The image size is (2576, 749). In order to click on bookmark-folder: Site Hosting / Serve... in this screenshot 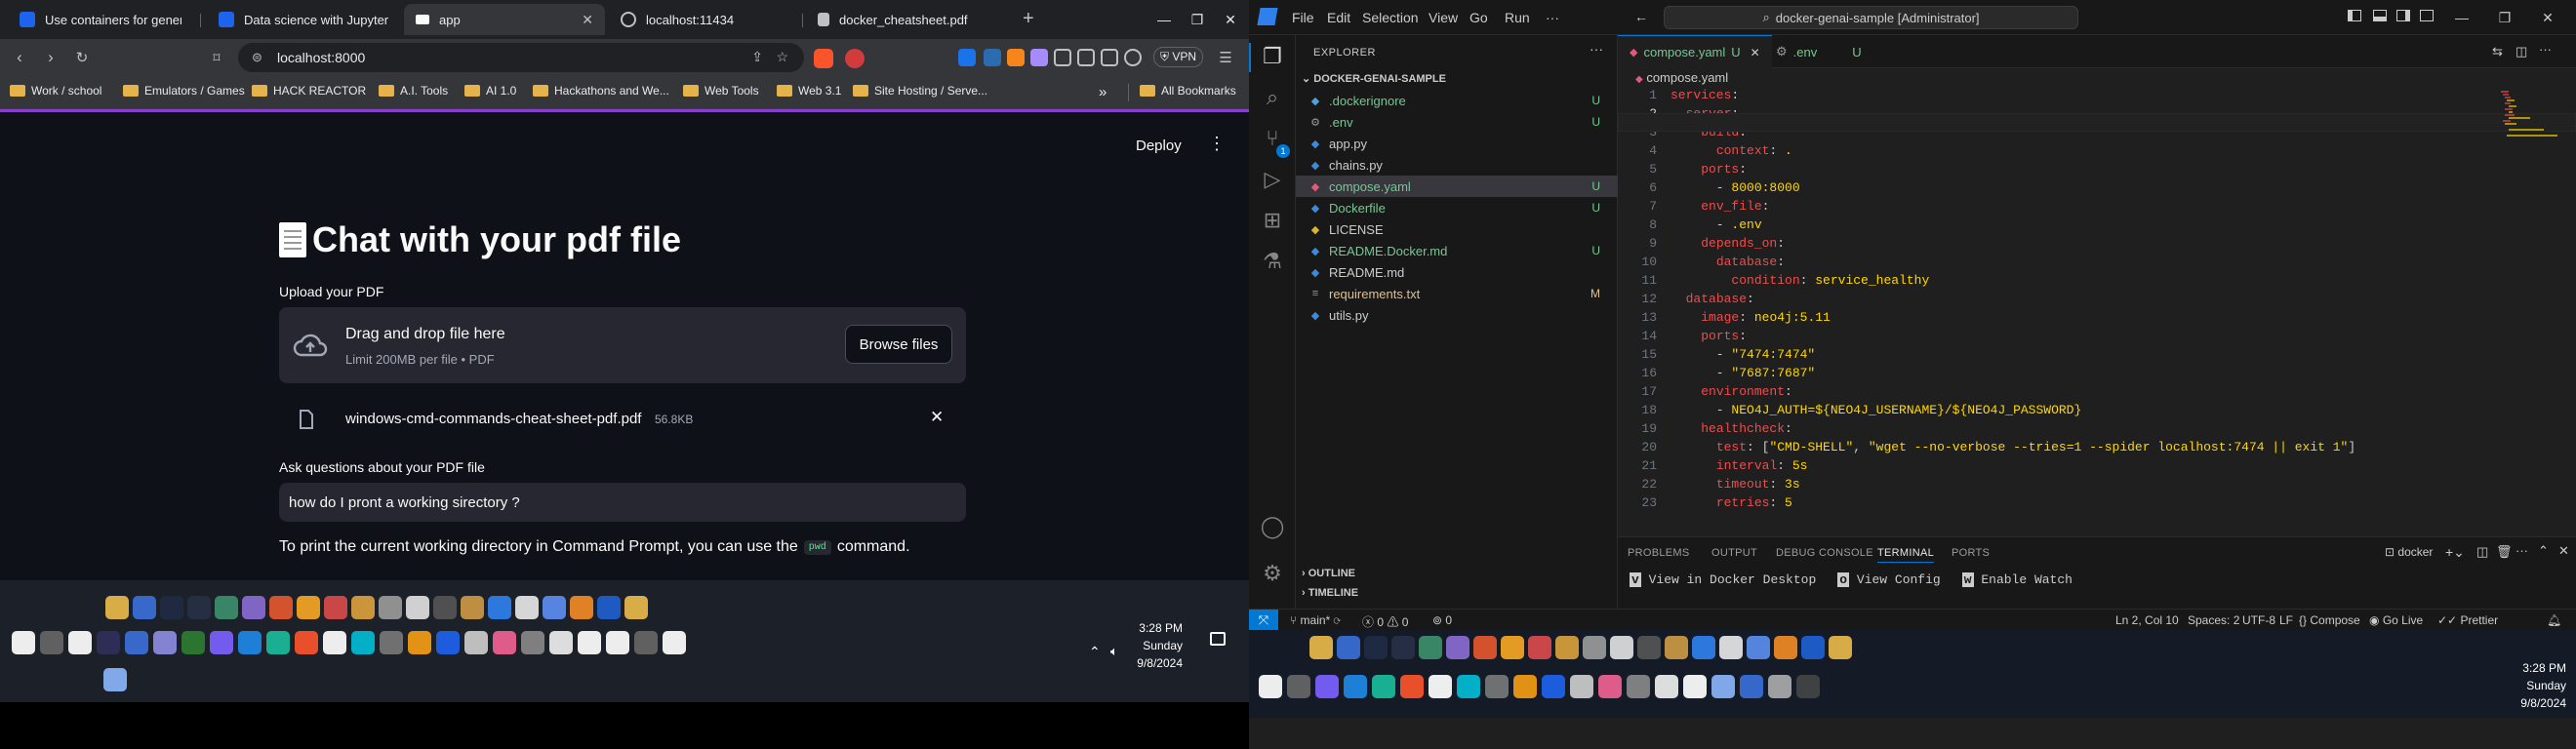, I will do `click(920, 91)`.